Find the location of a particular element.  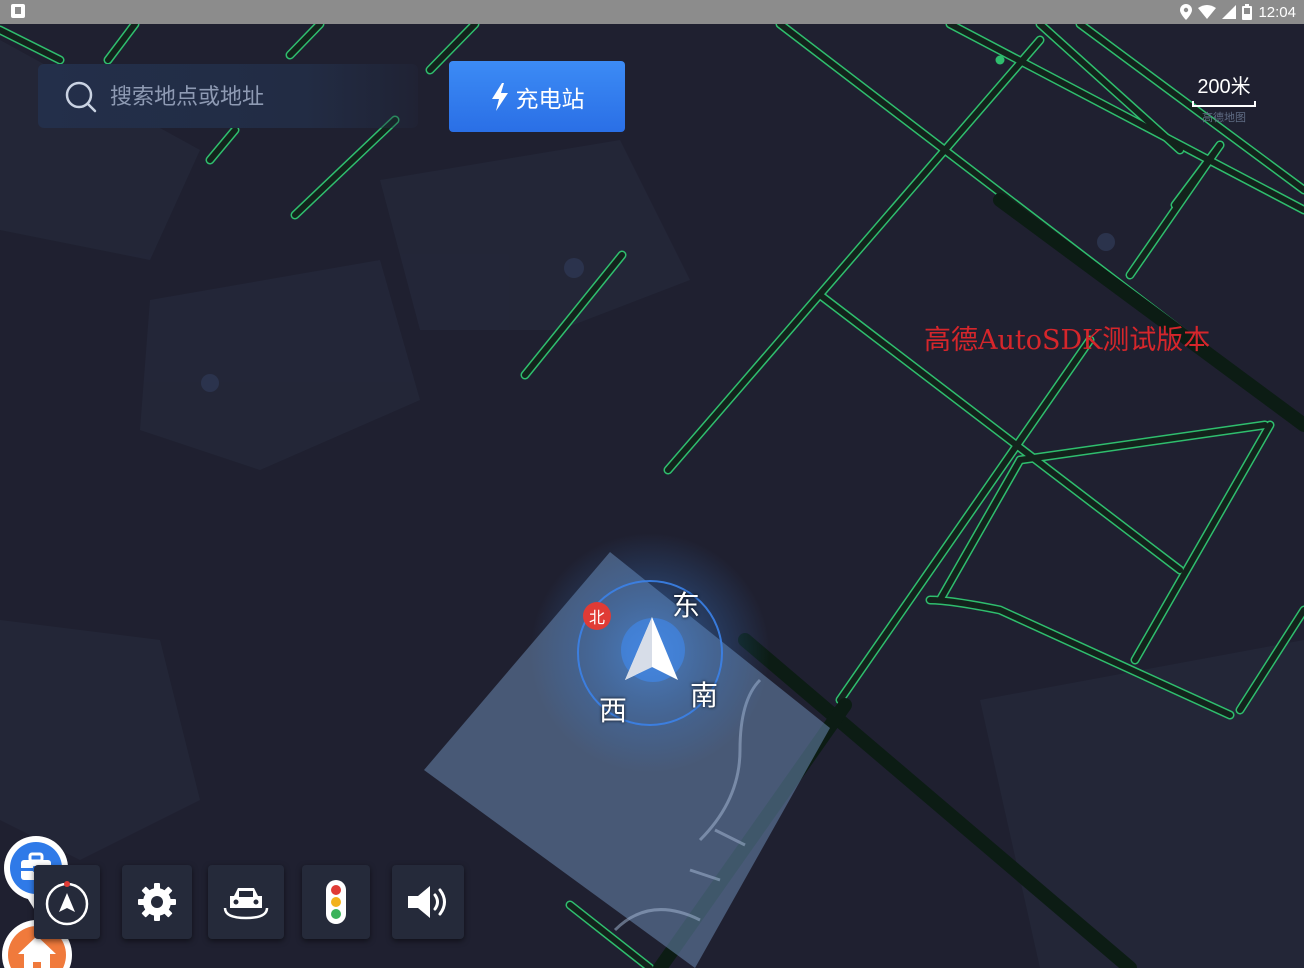

status-icons: 12:04 is located at coordinates (1238, 12).